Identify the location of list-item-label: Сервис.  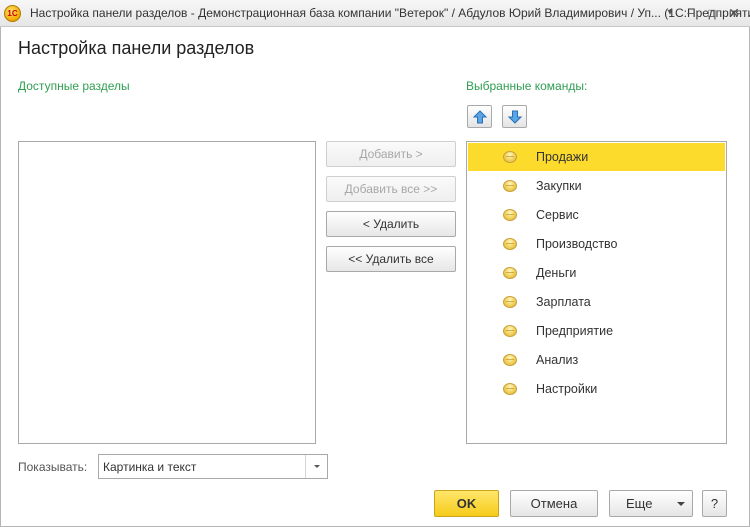
(557, 215).